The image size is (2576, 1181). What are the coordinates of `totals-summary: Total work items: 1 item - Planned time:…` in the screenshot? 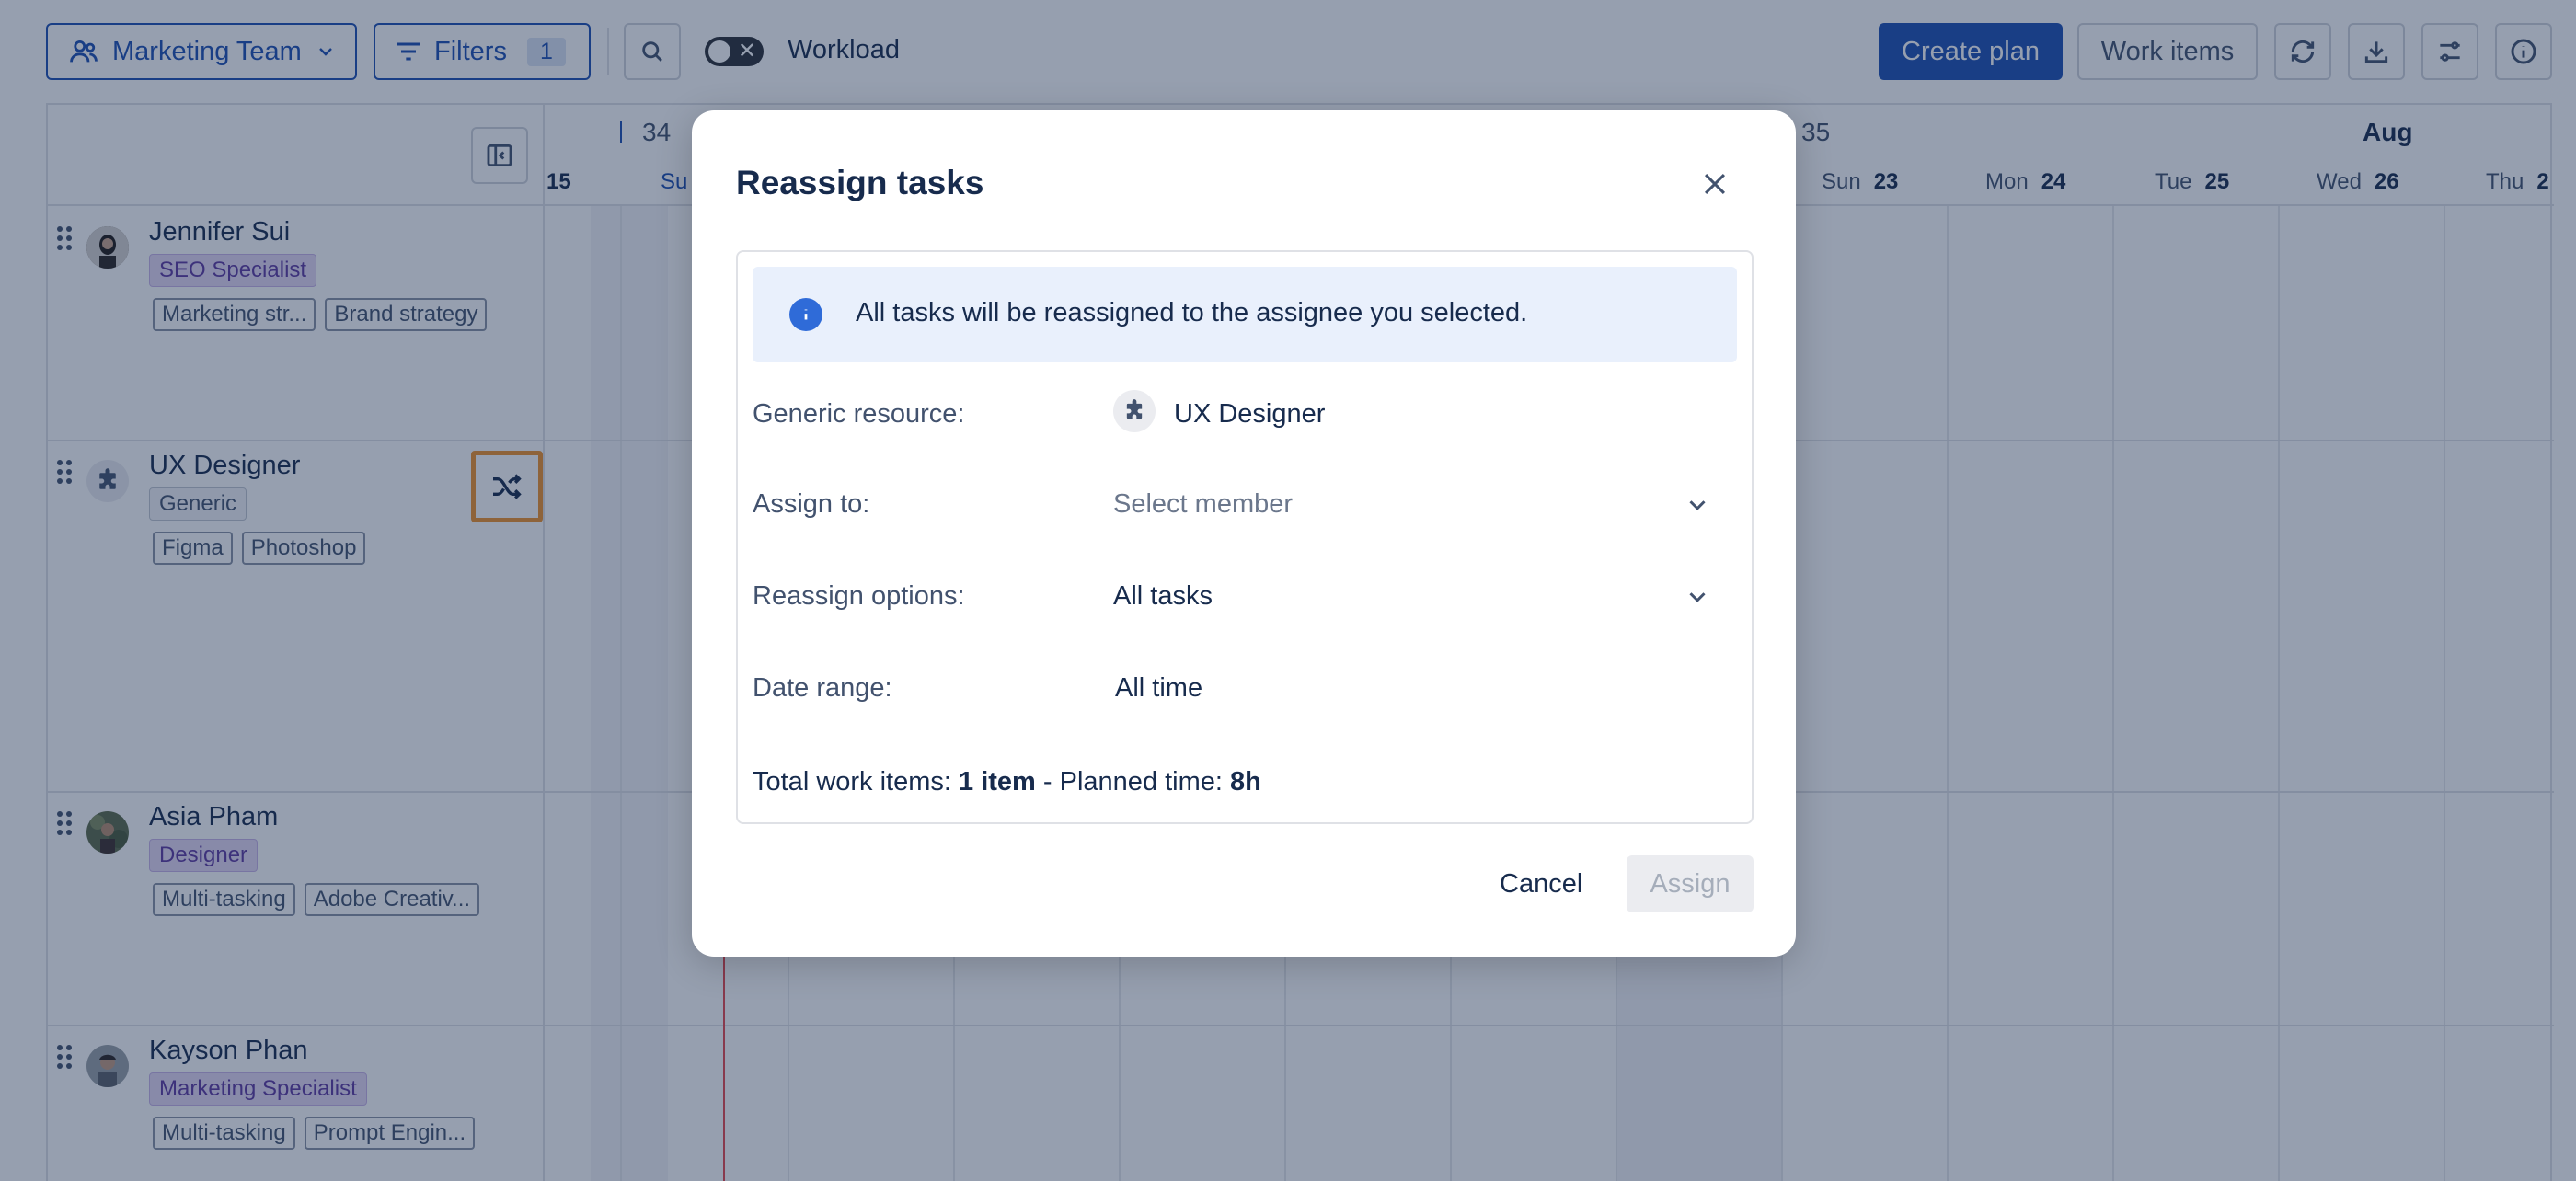 It's located at (1007, 782).